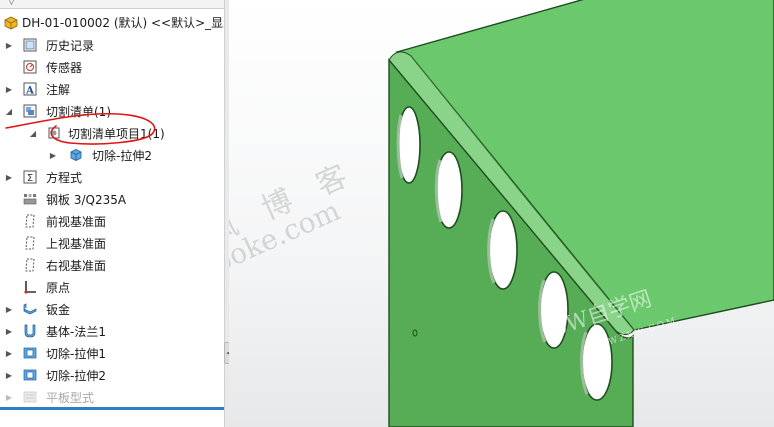 This screenshot has width=774, height=427. I want to click on red-annotation-mark, so click(80, 128).